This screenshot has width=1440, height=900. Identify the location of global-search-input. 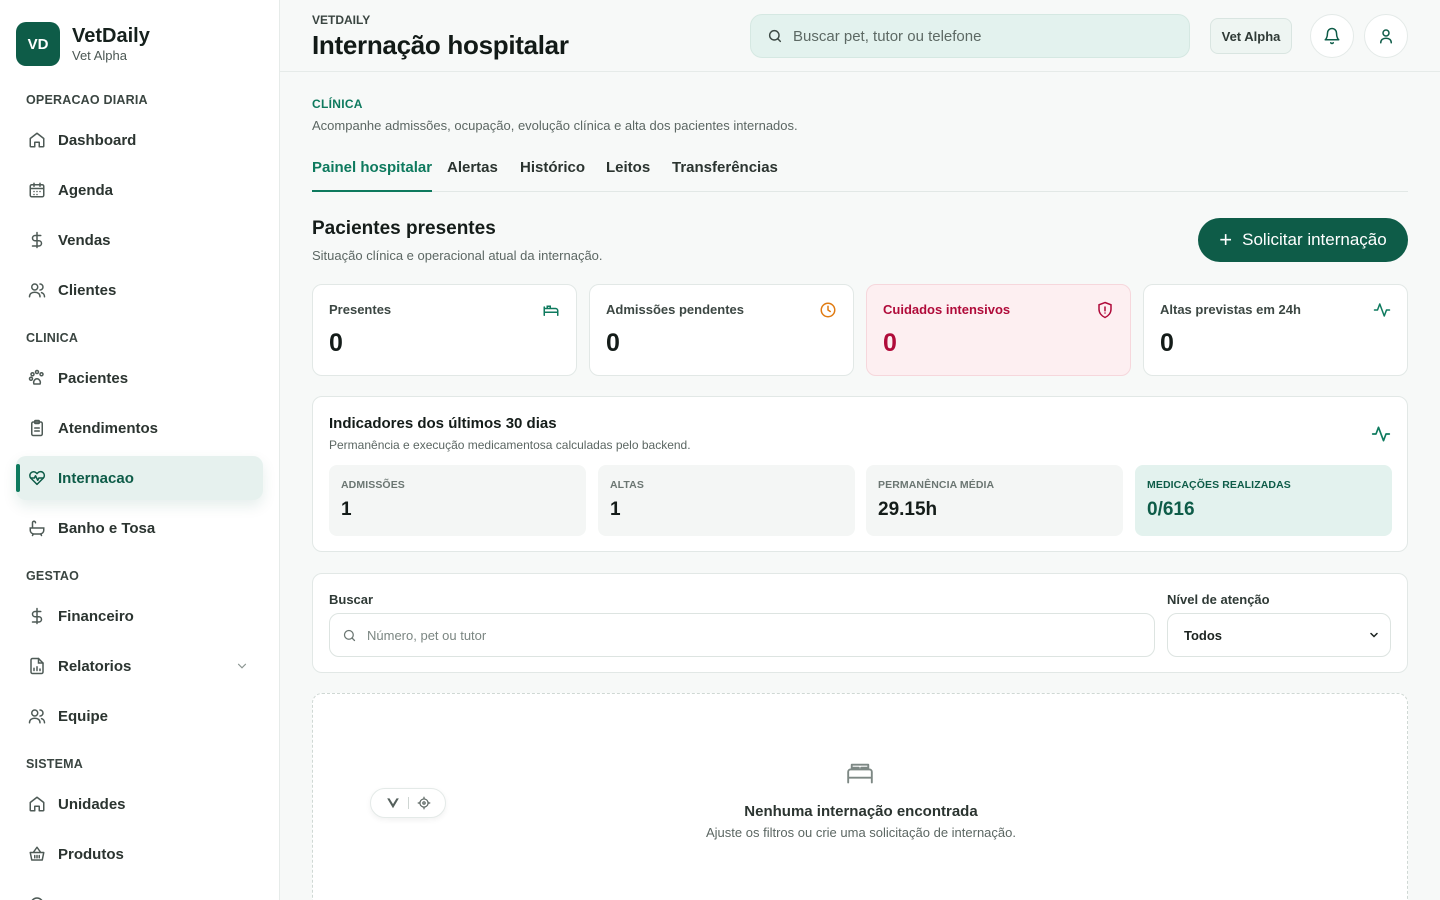
(973, 36).